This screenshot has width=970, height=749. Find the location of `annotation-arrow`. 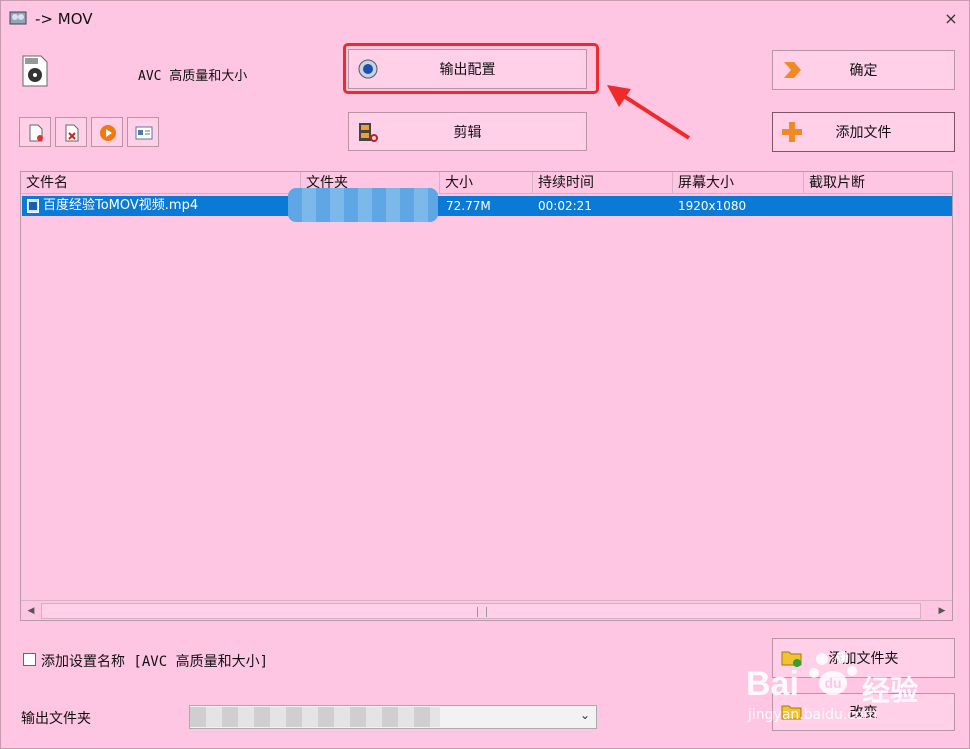

annotation-arrow is located at coordinates (649, 112).